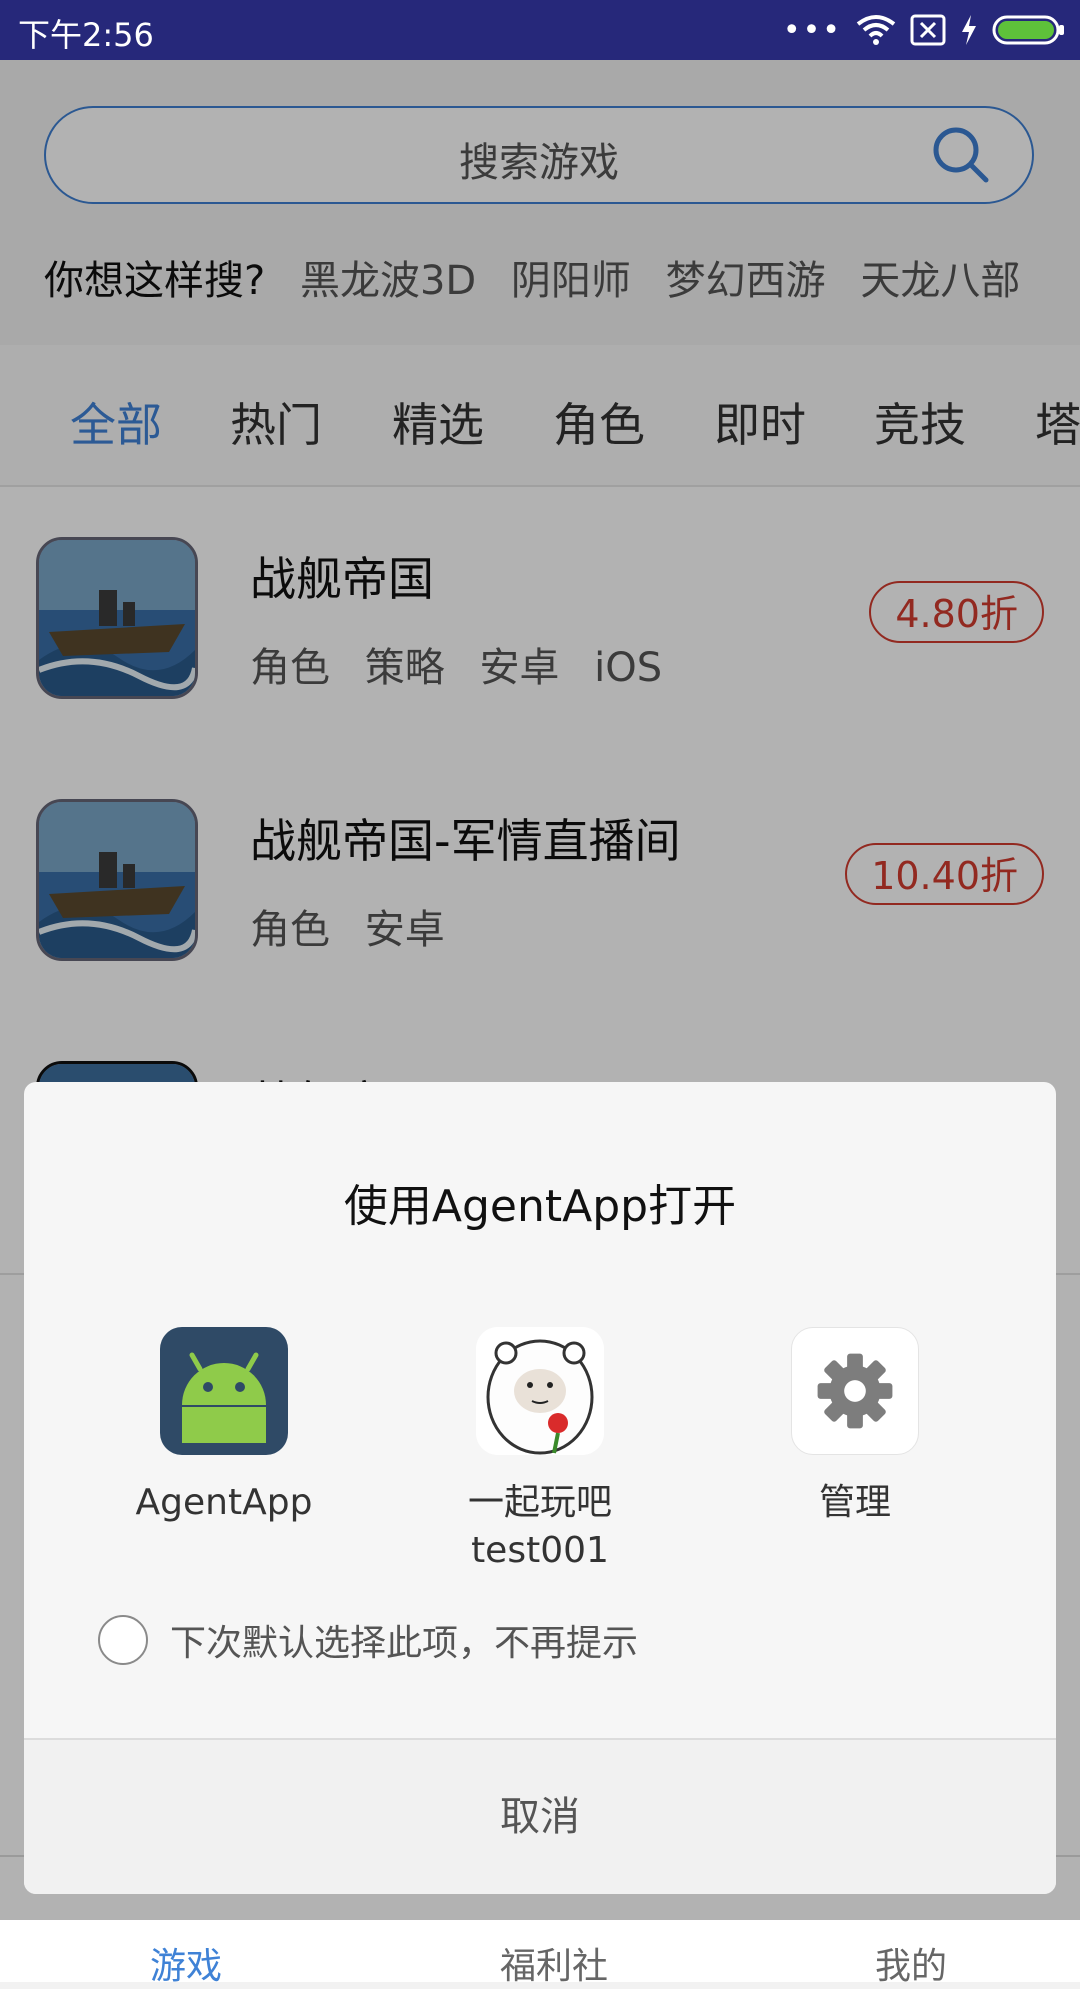  I want to click on meme-face-icon, so click(540, 1391).